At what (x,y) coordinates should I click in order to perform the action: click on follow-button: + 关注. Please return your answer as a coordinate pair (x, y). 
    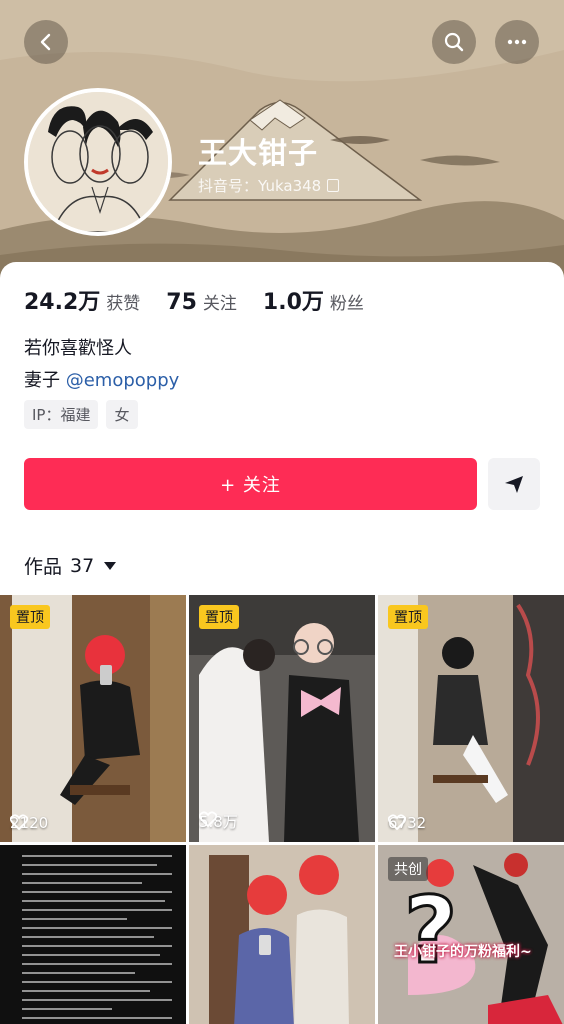
    Looking at the image, I should click on (250, 484).